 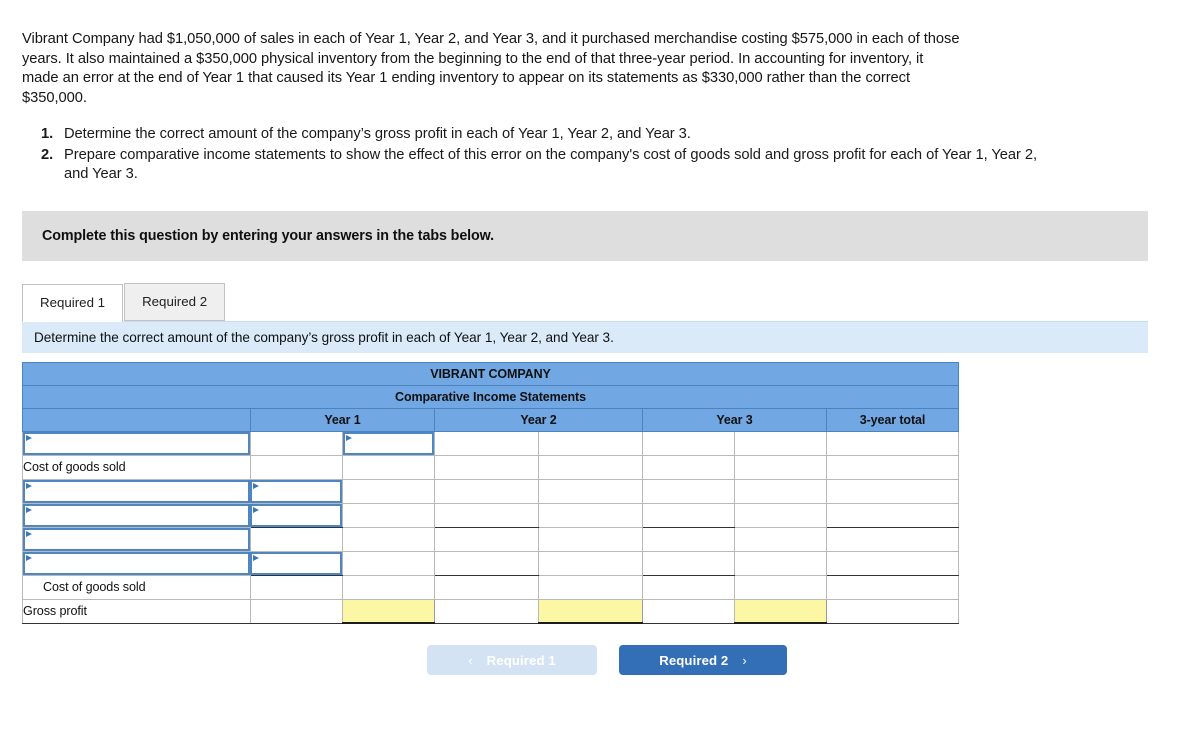 What do you see at coordinates (590, 563) in the screenshot?
I see `row-6-year2-b` at bounding box center [590, 563].